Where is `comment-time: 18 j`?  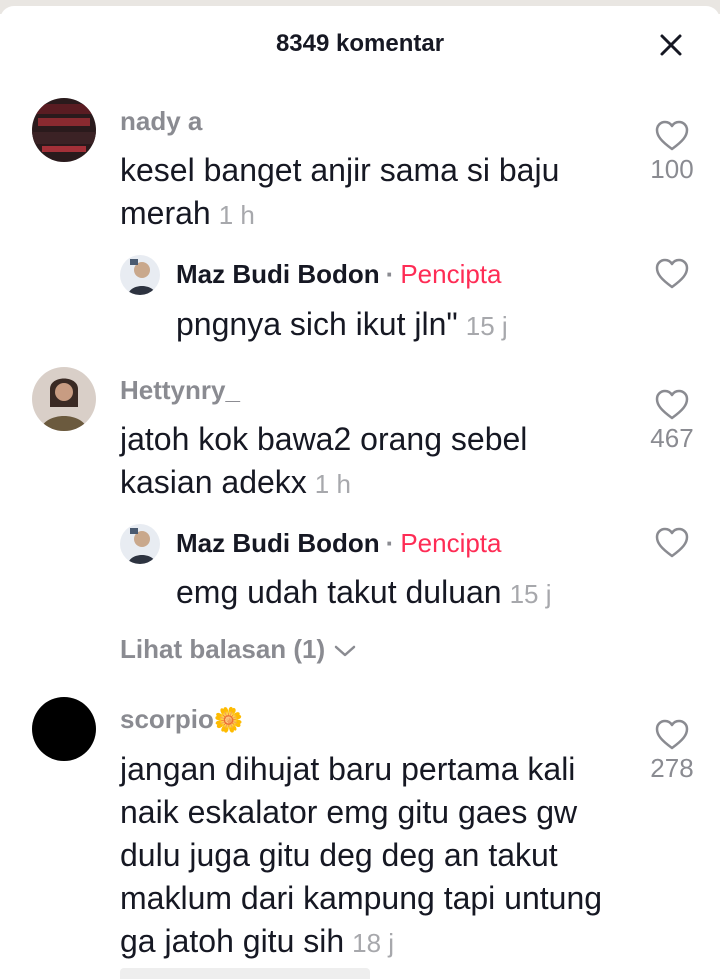 comment-time: 18 j is located at coordinates (373, 943).